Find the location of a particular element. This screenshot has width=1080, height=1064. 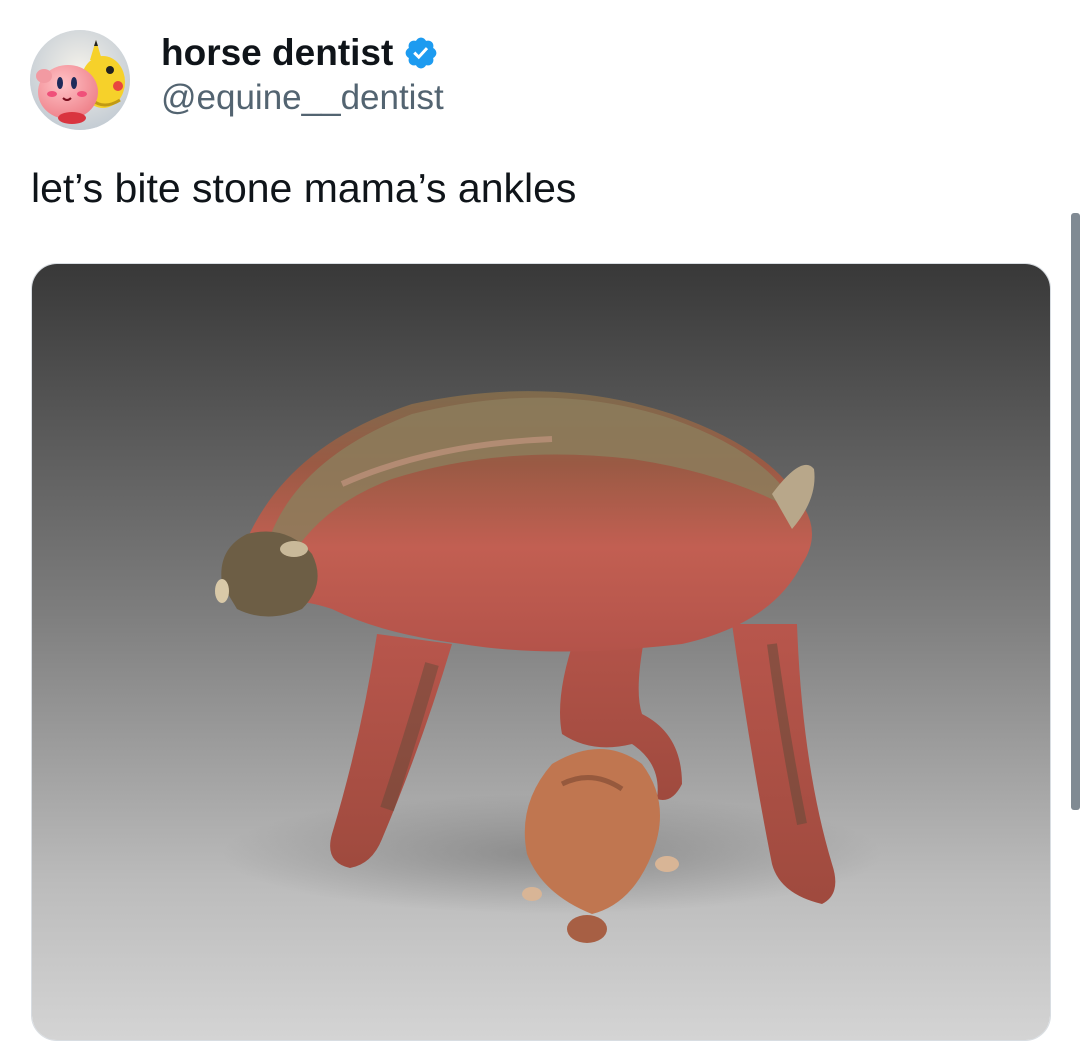

tweet-text: let’s bite stone mama’s ankles is located at coordinates (304, 188).